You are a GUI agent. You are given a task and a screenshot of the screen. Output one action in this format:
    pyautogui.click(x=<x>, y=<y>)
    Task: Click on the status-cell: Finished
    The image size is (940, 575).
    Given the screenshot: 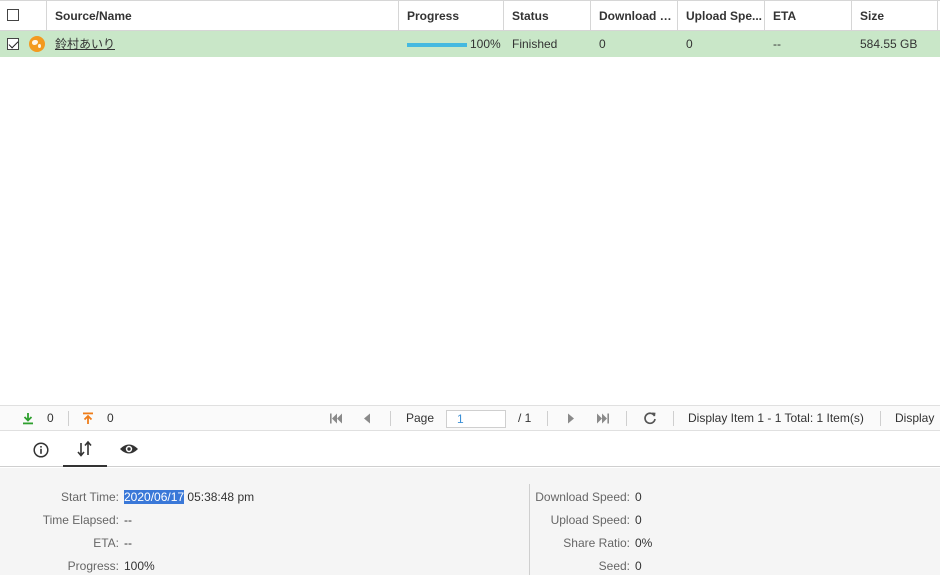 What is the action you would take?
    pyautogui.click(x=535, y=44)
    